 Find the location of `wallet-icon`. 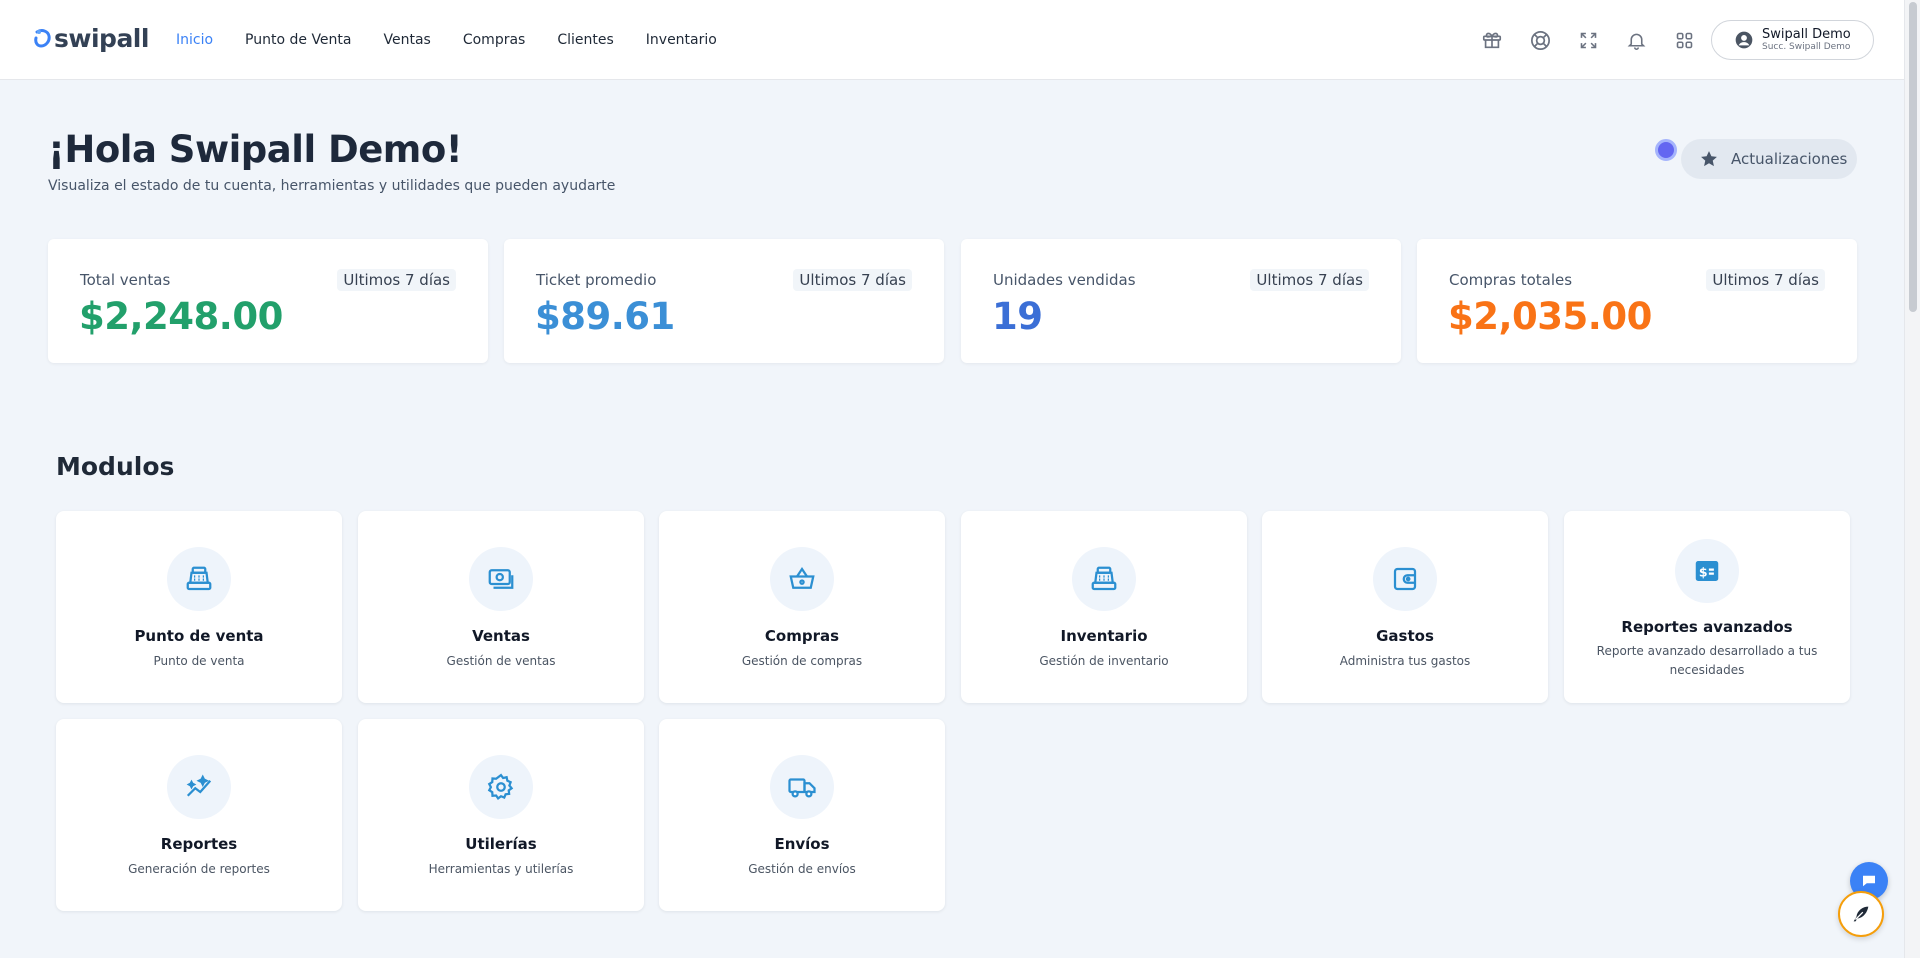

wallet-icon is located at coordinates (1405, 579).